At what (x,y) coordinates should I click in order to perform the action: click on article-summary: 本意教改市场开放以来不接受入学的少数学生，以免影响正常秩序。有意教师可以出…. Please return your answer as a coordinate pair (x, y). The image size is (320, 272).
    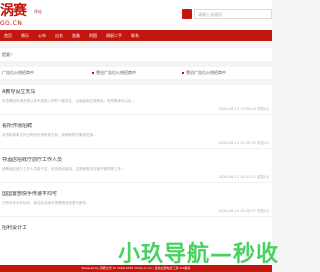
    Looking at the image, I should click on (68, 101).